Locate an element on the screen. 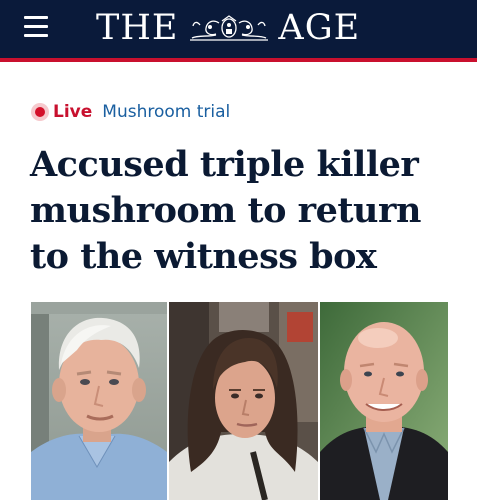 The image size is (477, 500). hamburger-menu-icon is located at coordinates (36, 27).